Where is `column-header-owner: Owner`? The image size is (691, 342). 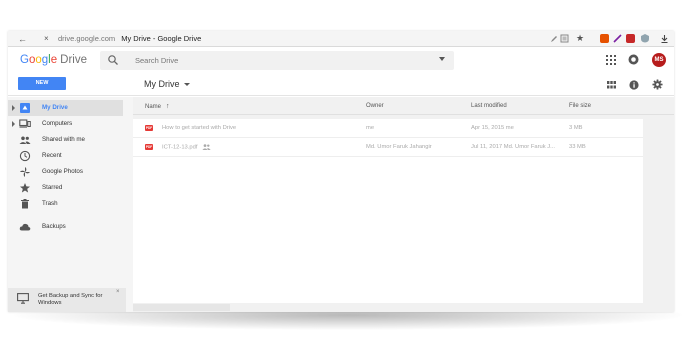 column-header-owner: Owner is located at coordinates (375, 106).